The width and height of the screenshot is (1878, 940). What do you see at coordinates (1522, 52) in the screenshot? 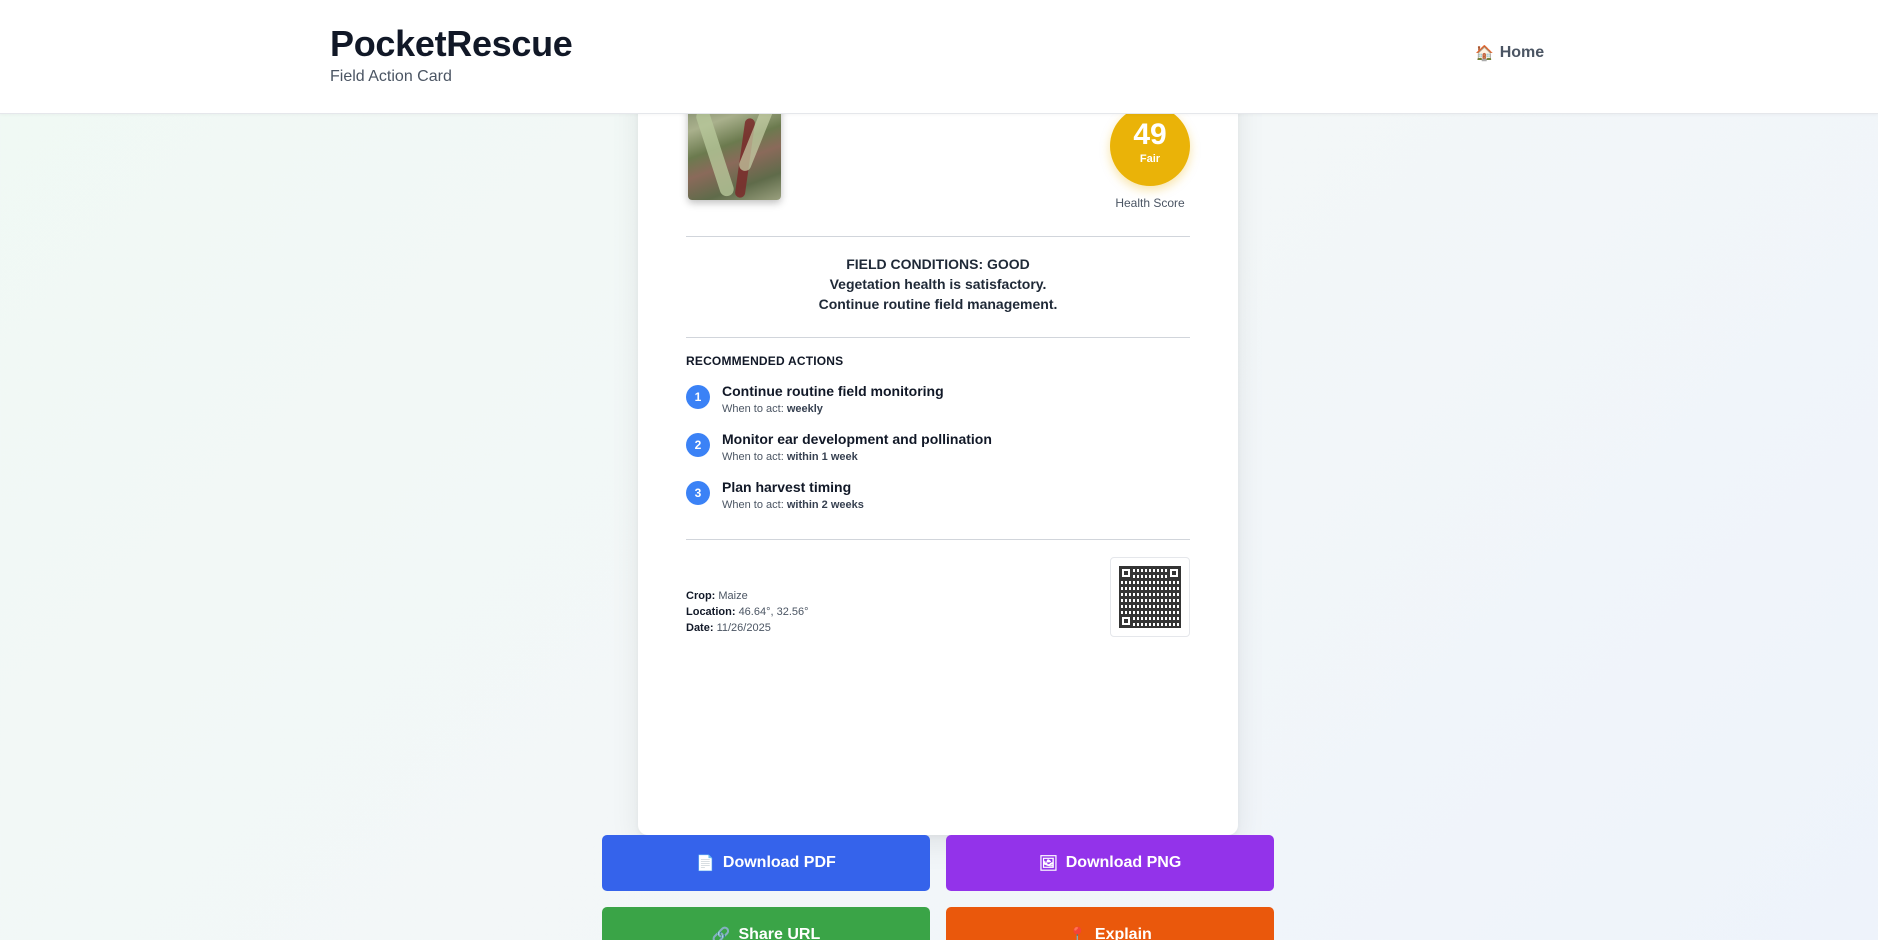
I see `home-link-label: Home` at bounding box center [1522, 52].